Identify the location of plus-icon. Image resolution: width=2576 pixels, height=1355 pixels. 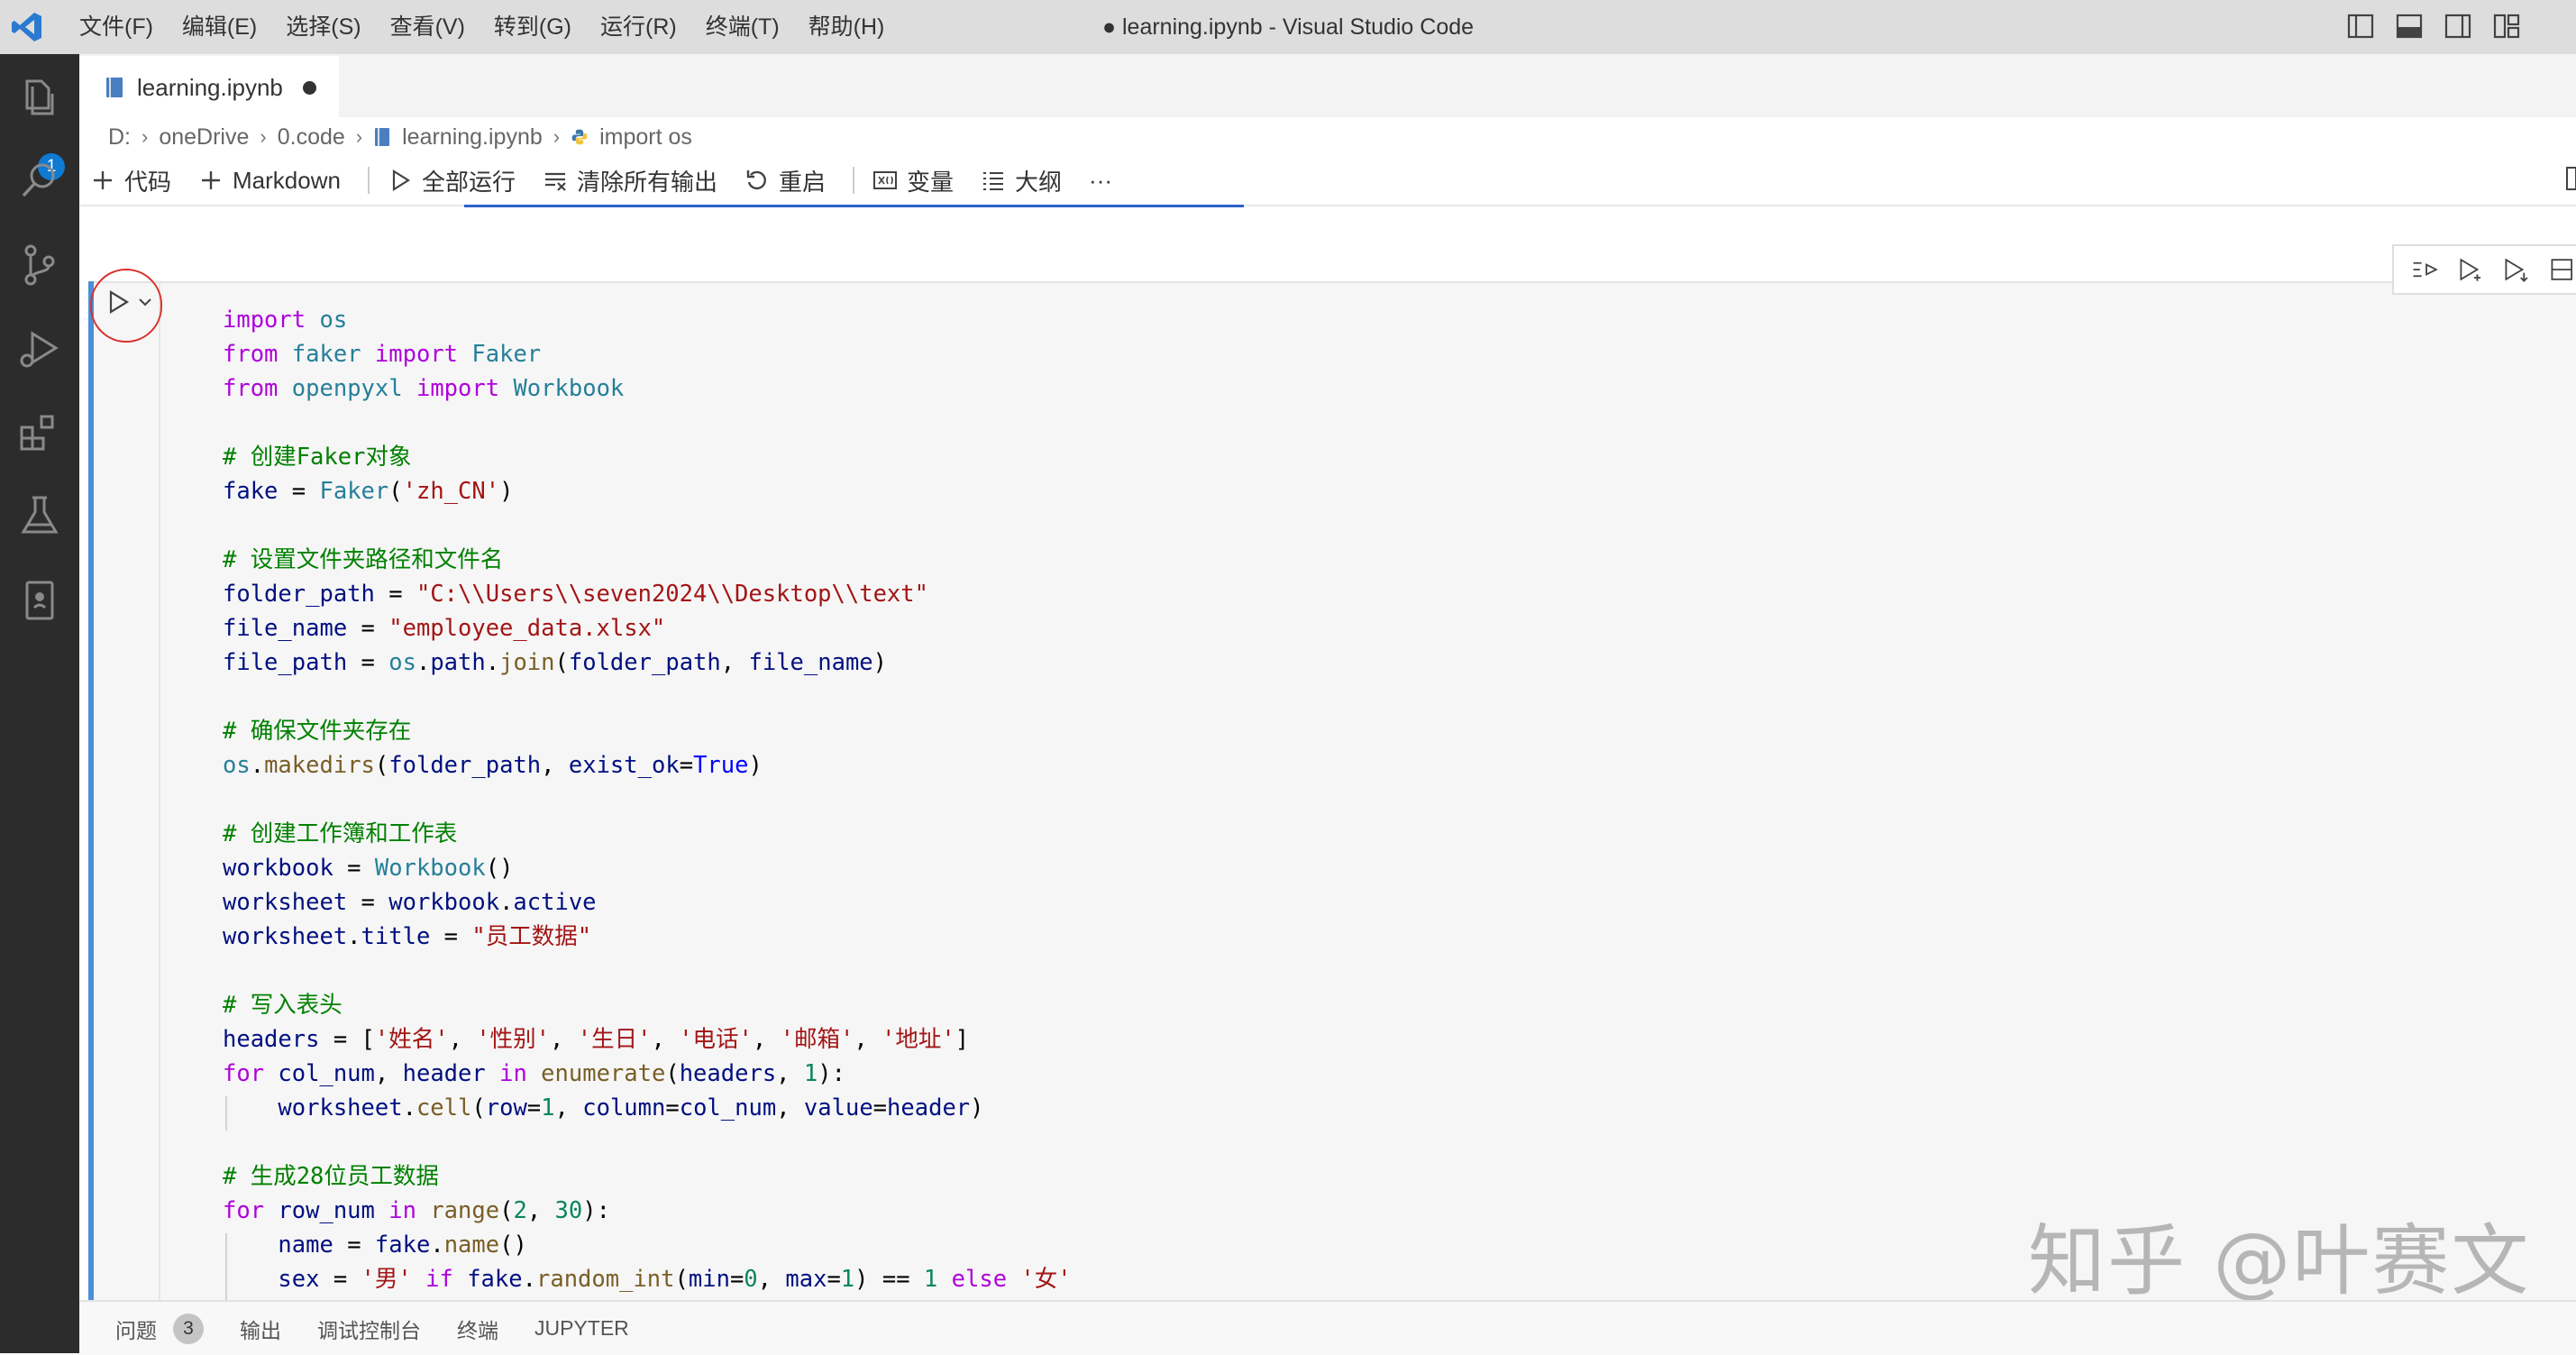
(102, 180).